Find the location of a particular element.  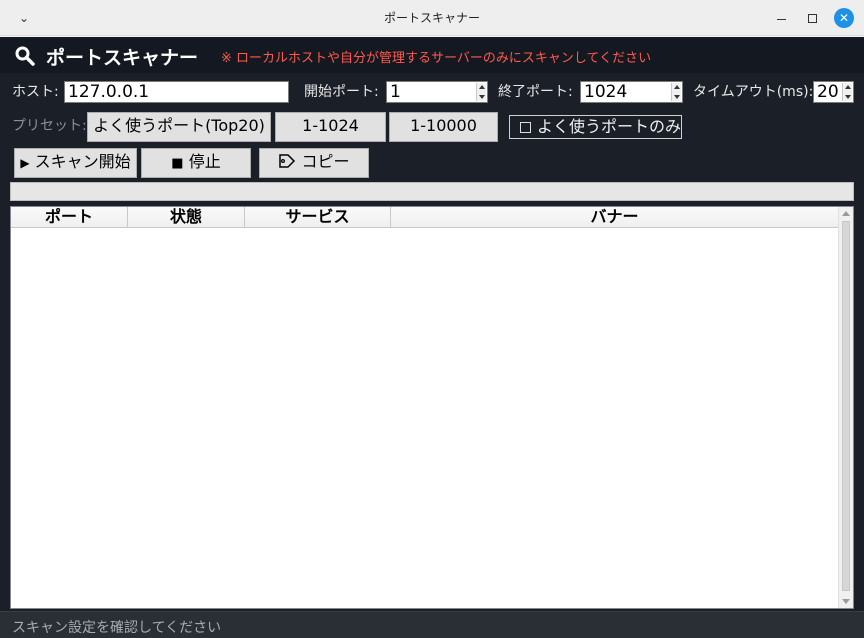

end-port-stepper: 1024 is located at coordinates (631, 92).